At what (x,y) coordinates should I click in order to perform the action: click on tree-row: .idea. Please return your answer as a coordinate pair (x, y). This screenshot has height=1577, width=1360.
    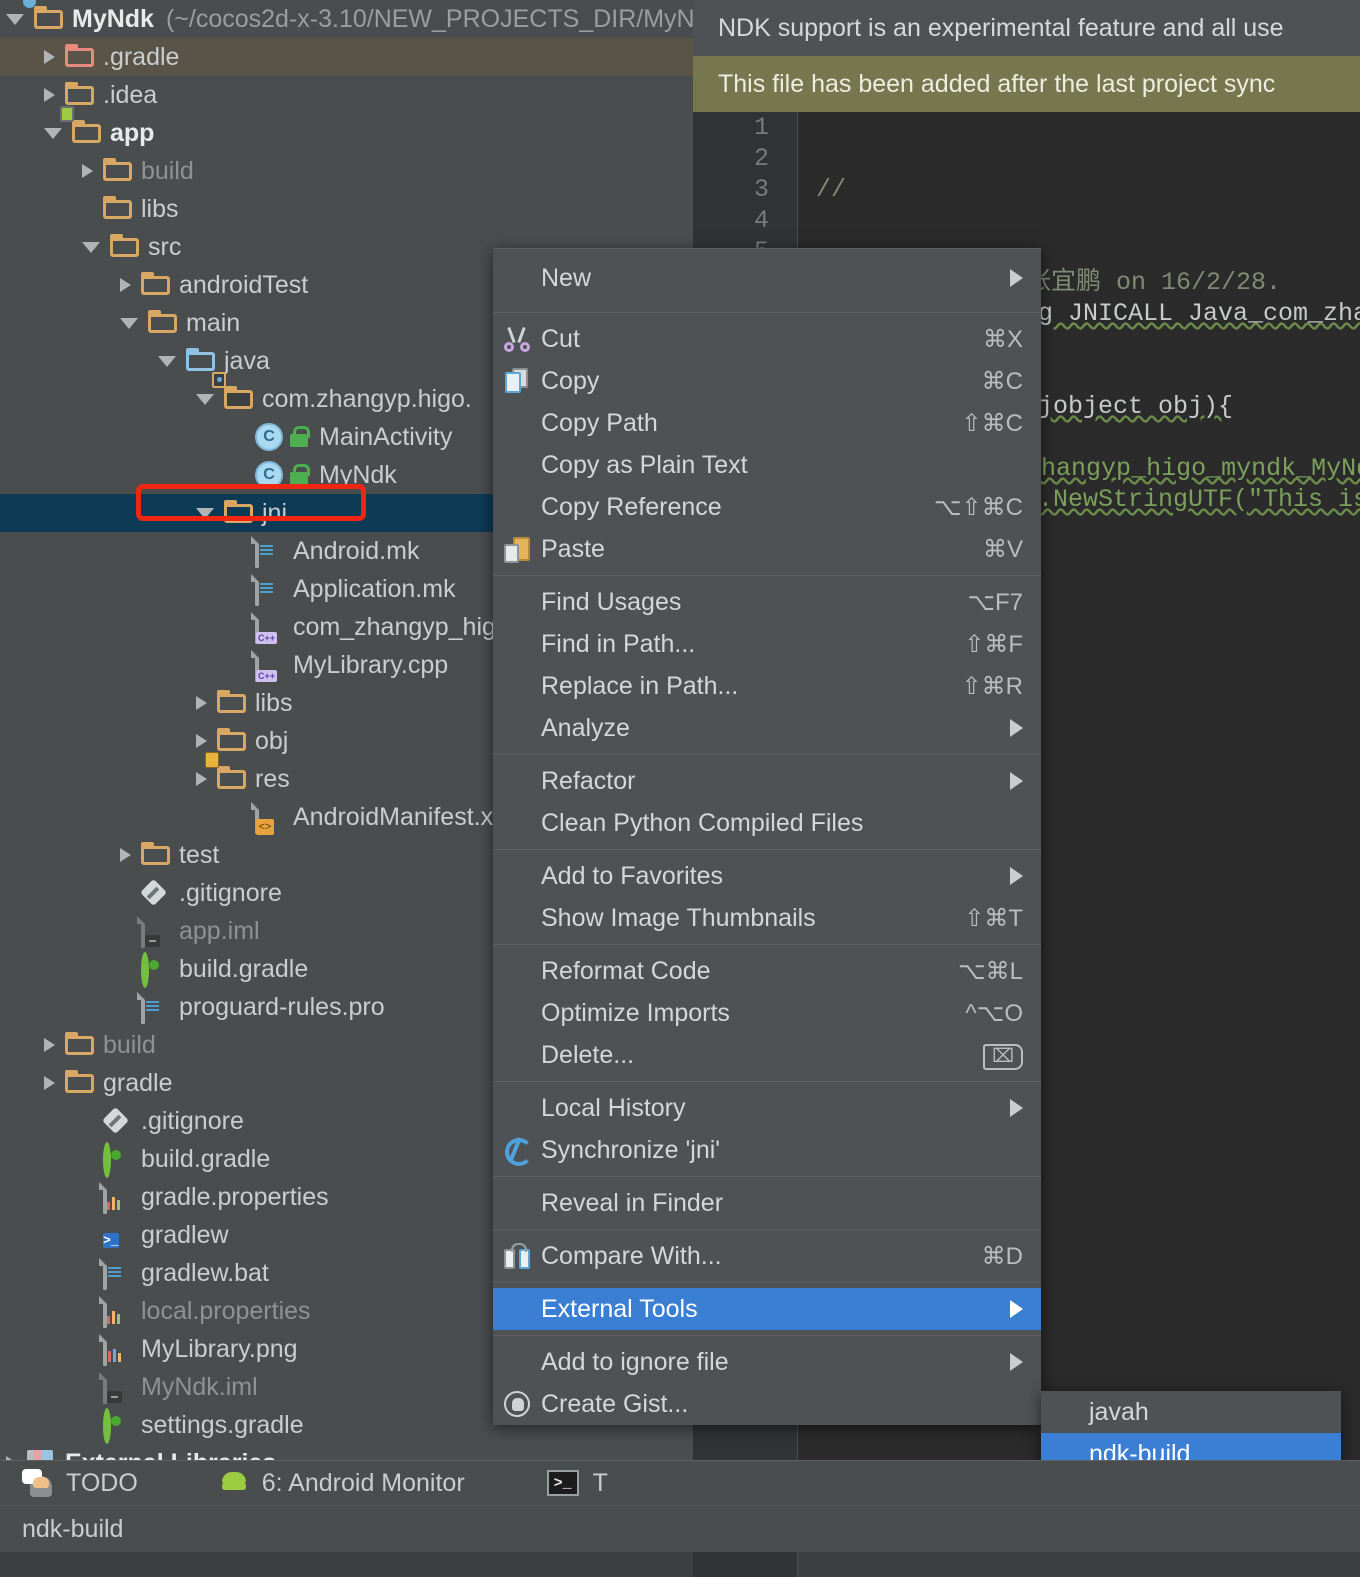
    Looking at the image, I should click on (346, 95).